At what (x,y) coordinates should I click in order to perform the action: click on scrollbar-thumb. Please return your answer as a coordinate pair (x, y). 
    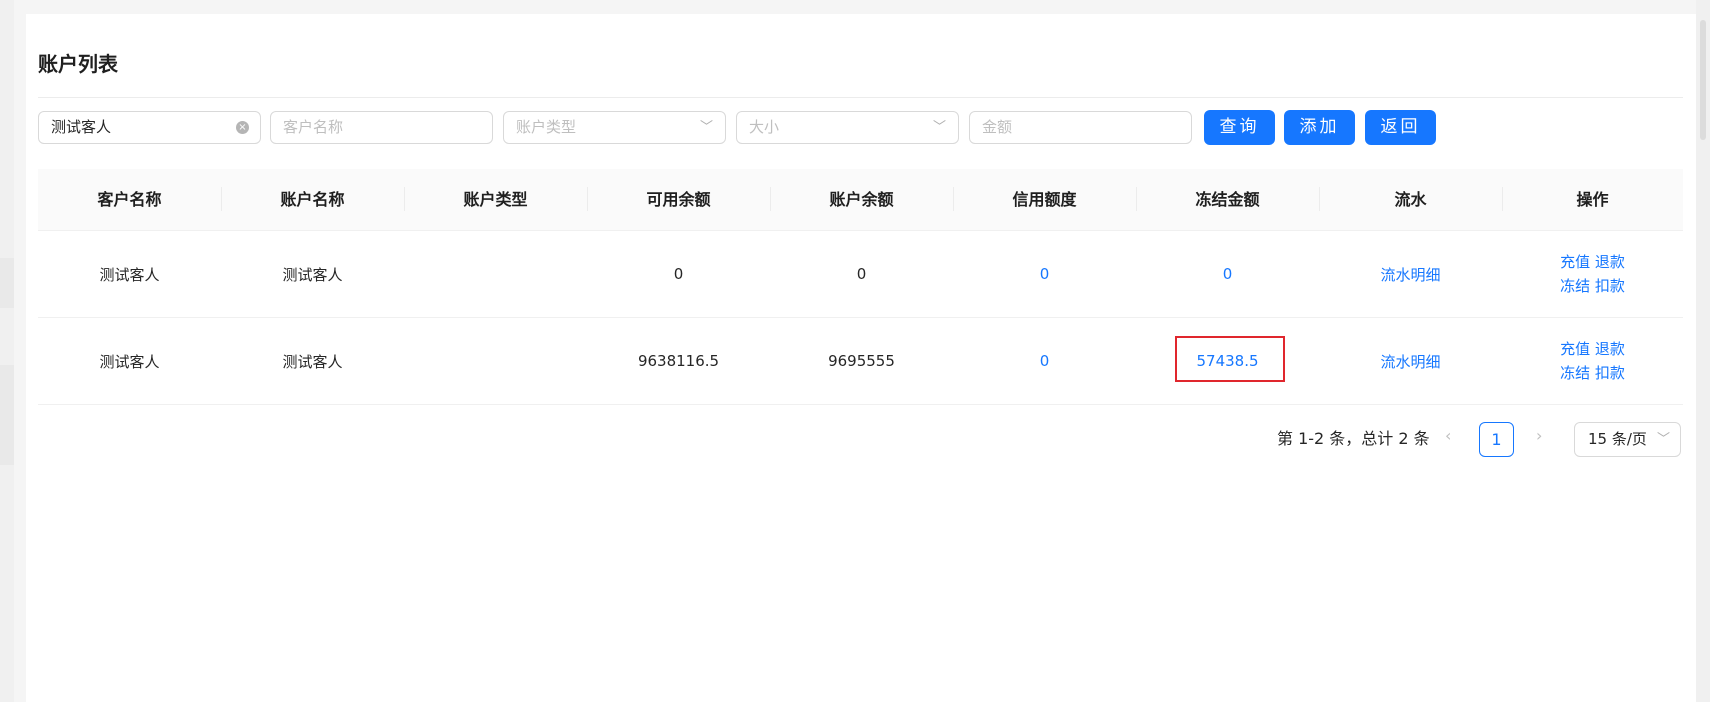
    Looking at the image, I should click on (1703, 80).